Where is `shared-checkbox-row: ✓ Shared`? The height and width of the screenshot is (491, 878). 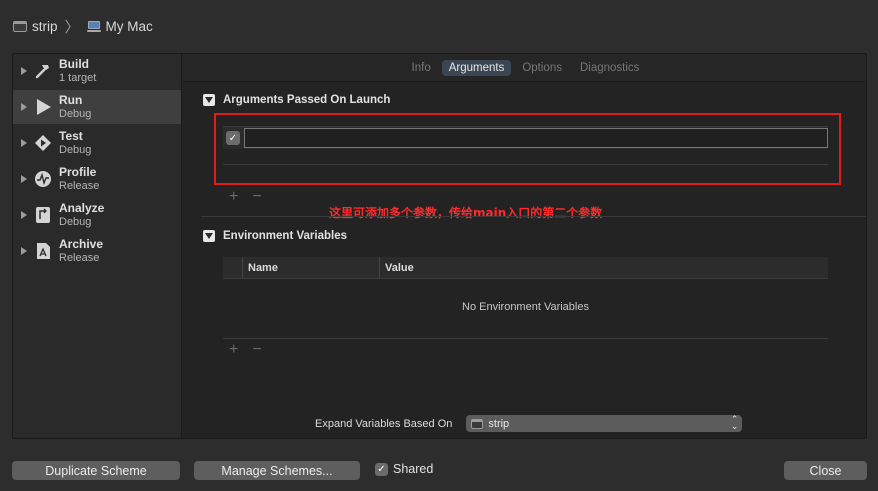 shared-checkbox-row: ✓ Shared is located at coordinates (404, 469).